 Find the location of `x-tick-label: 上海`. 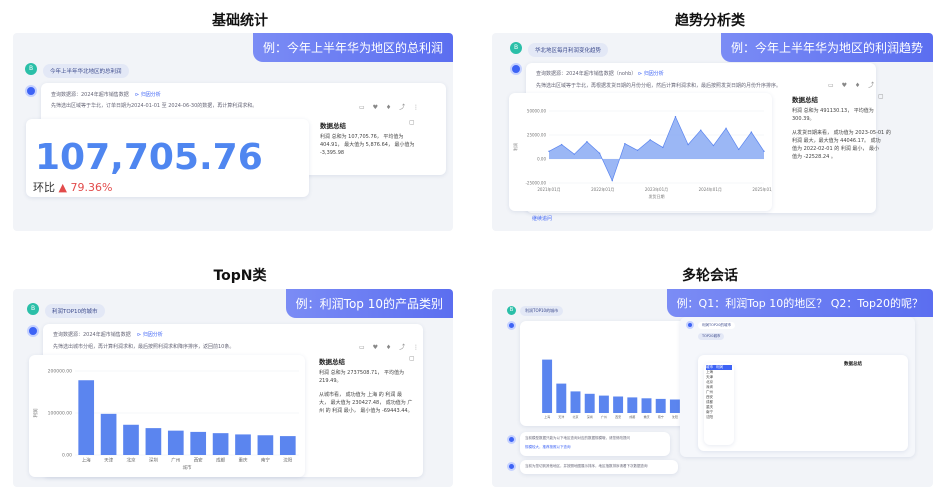

x-tick-label: 上海 is located at coordinates (86, 460).